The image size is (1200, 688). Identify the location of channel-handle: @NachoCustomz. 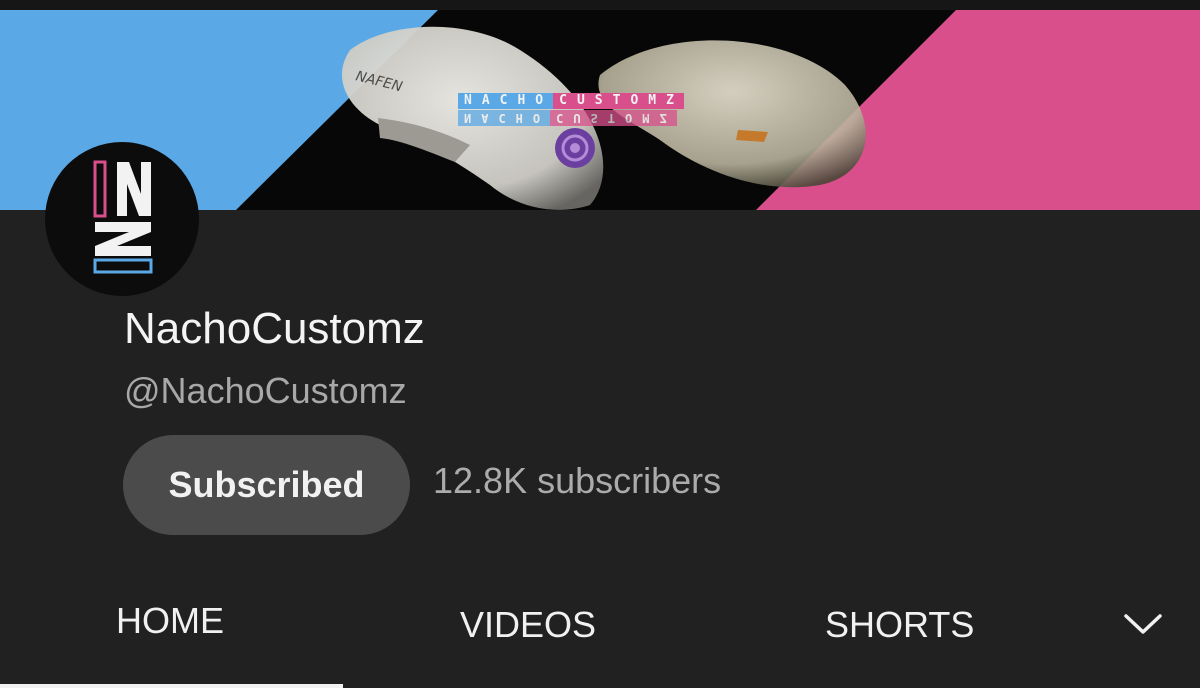
(265, 390).